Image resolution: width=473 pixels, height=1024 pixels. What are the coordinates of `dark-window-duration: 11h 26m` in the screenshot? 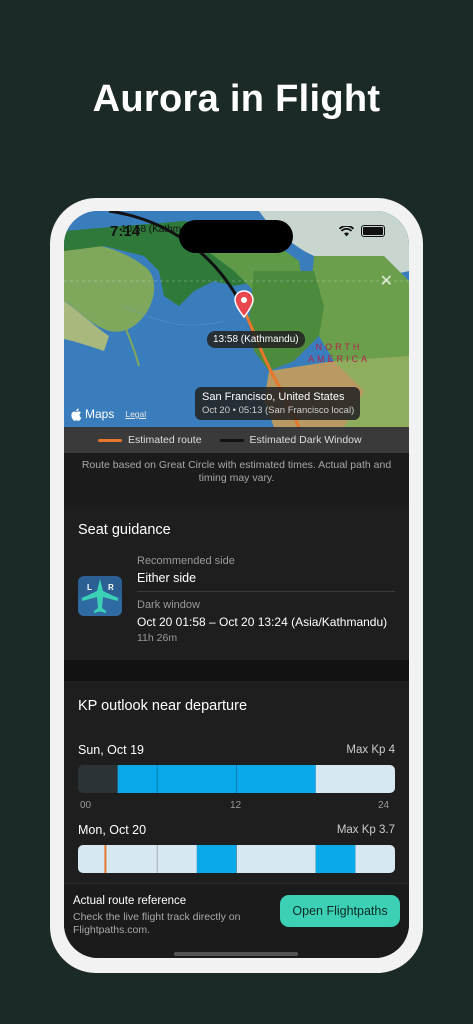 It's located at (157, 638).